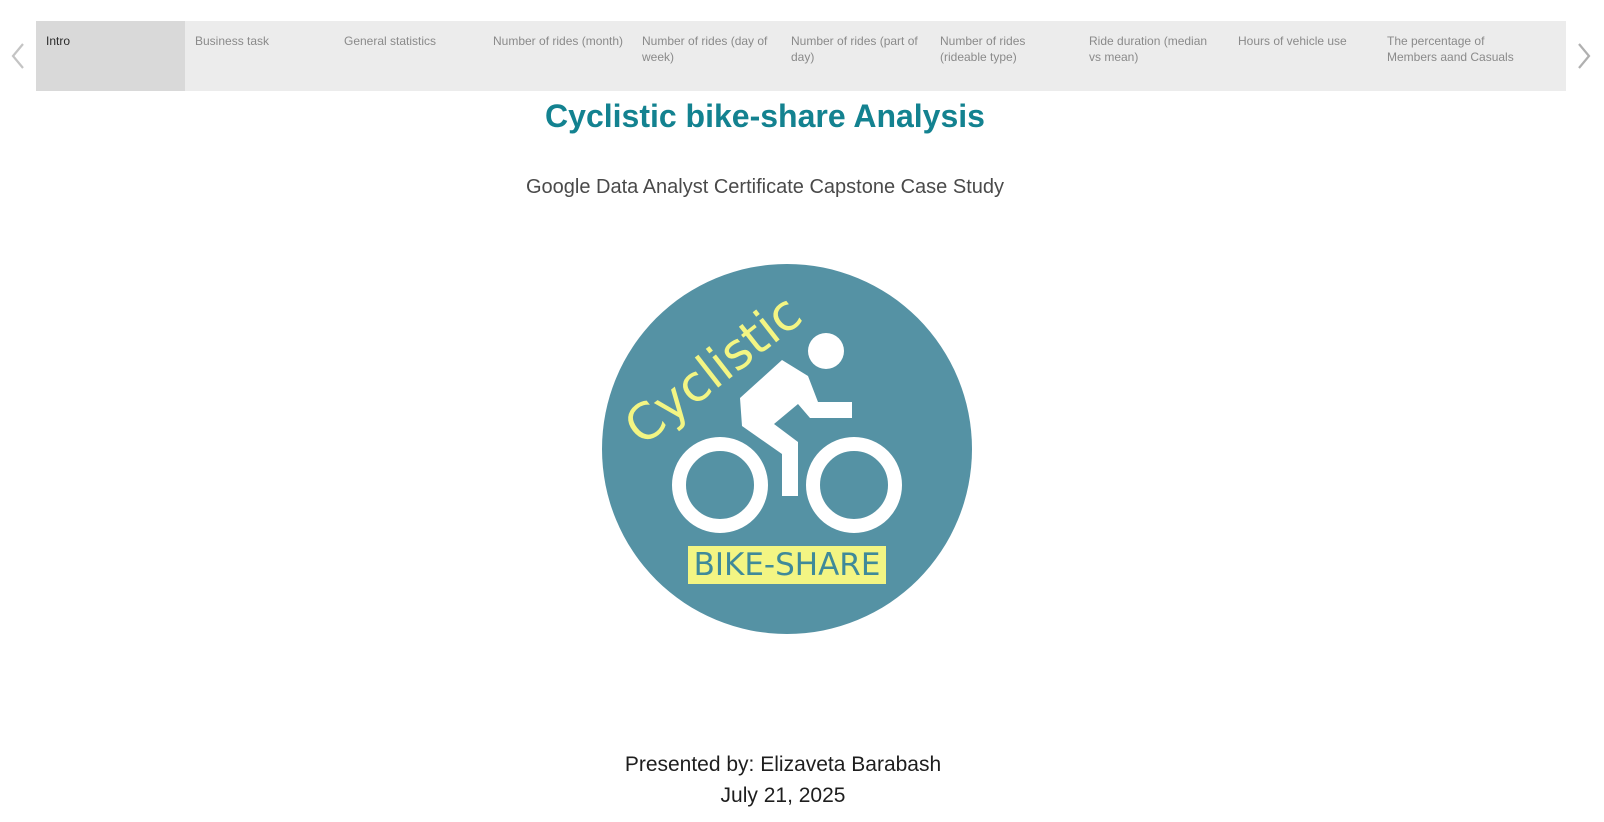 The image size is (1604, 822). What do you see at coordinates (232, 41) in the screenshot?
I see `tab-label: Business task` at bounding box center [232, 41].